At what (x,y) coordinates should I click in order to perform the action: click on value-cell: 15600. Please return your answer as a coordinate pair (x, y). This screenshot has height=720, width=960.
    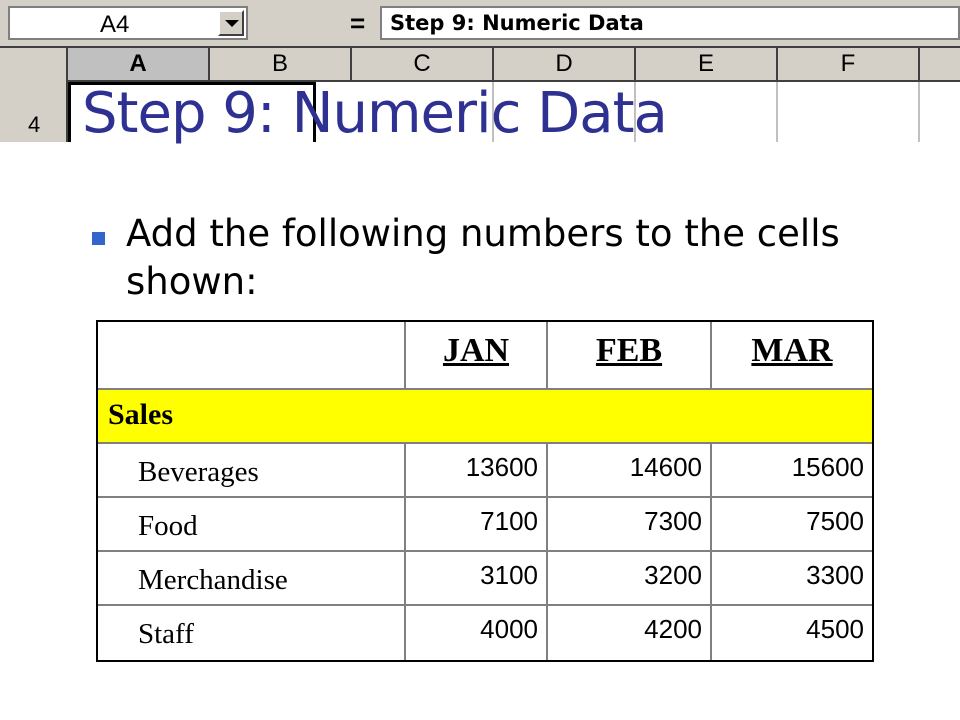
    Looking at the image, I should click on (792, 470).